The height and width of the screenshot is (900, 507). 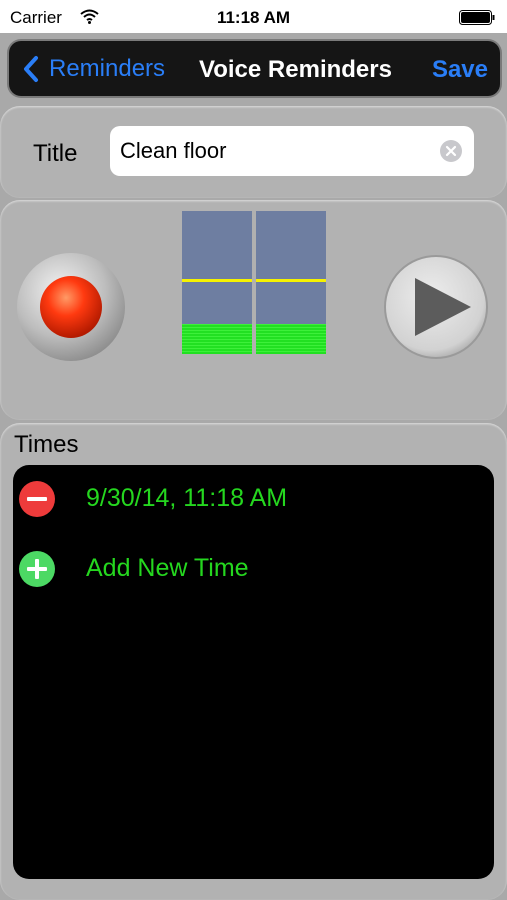 What do you see at coordinates (254, 282) in the screenshot?
I see `audio-level-meter` at bounding box center [254, 282].